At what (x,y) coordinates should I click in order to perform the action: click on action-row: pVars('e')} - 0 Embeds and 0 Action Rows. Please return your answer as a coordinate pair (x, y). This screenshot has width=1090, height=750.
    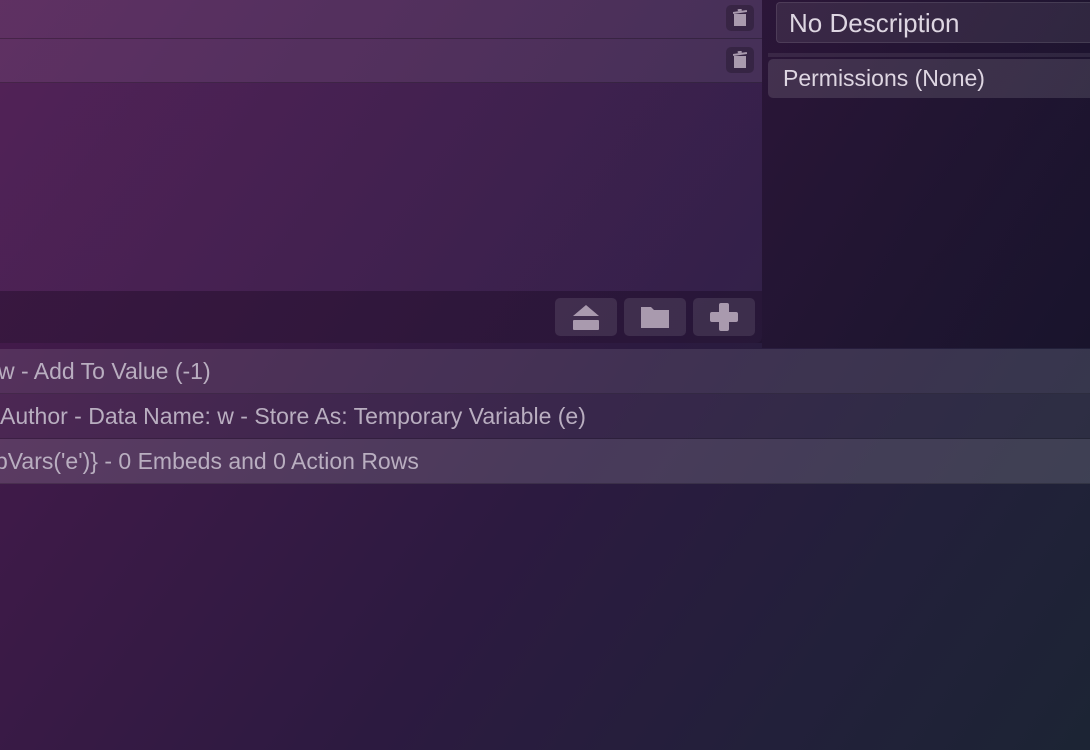
    Looking at the image, I should click on (545, 461).